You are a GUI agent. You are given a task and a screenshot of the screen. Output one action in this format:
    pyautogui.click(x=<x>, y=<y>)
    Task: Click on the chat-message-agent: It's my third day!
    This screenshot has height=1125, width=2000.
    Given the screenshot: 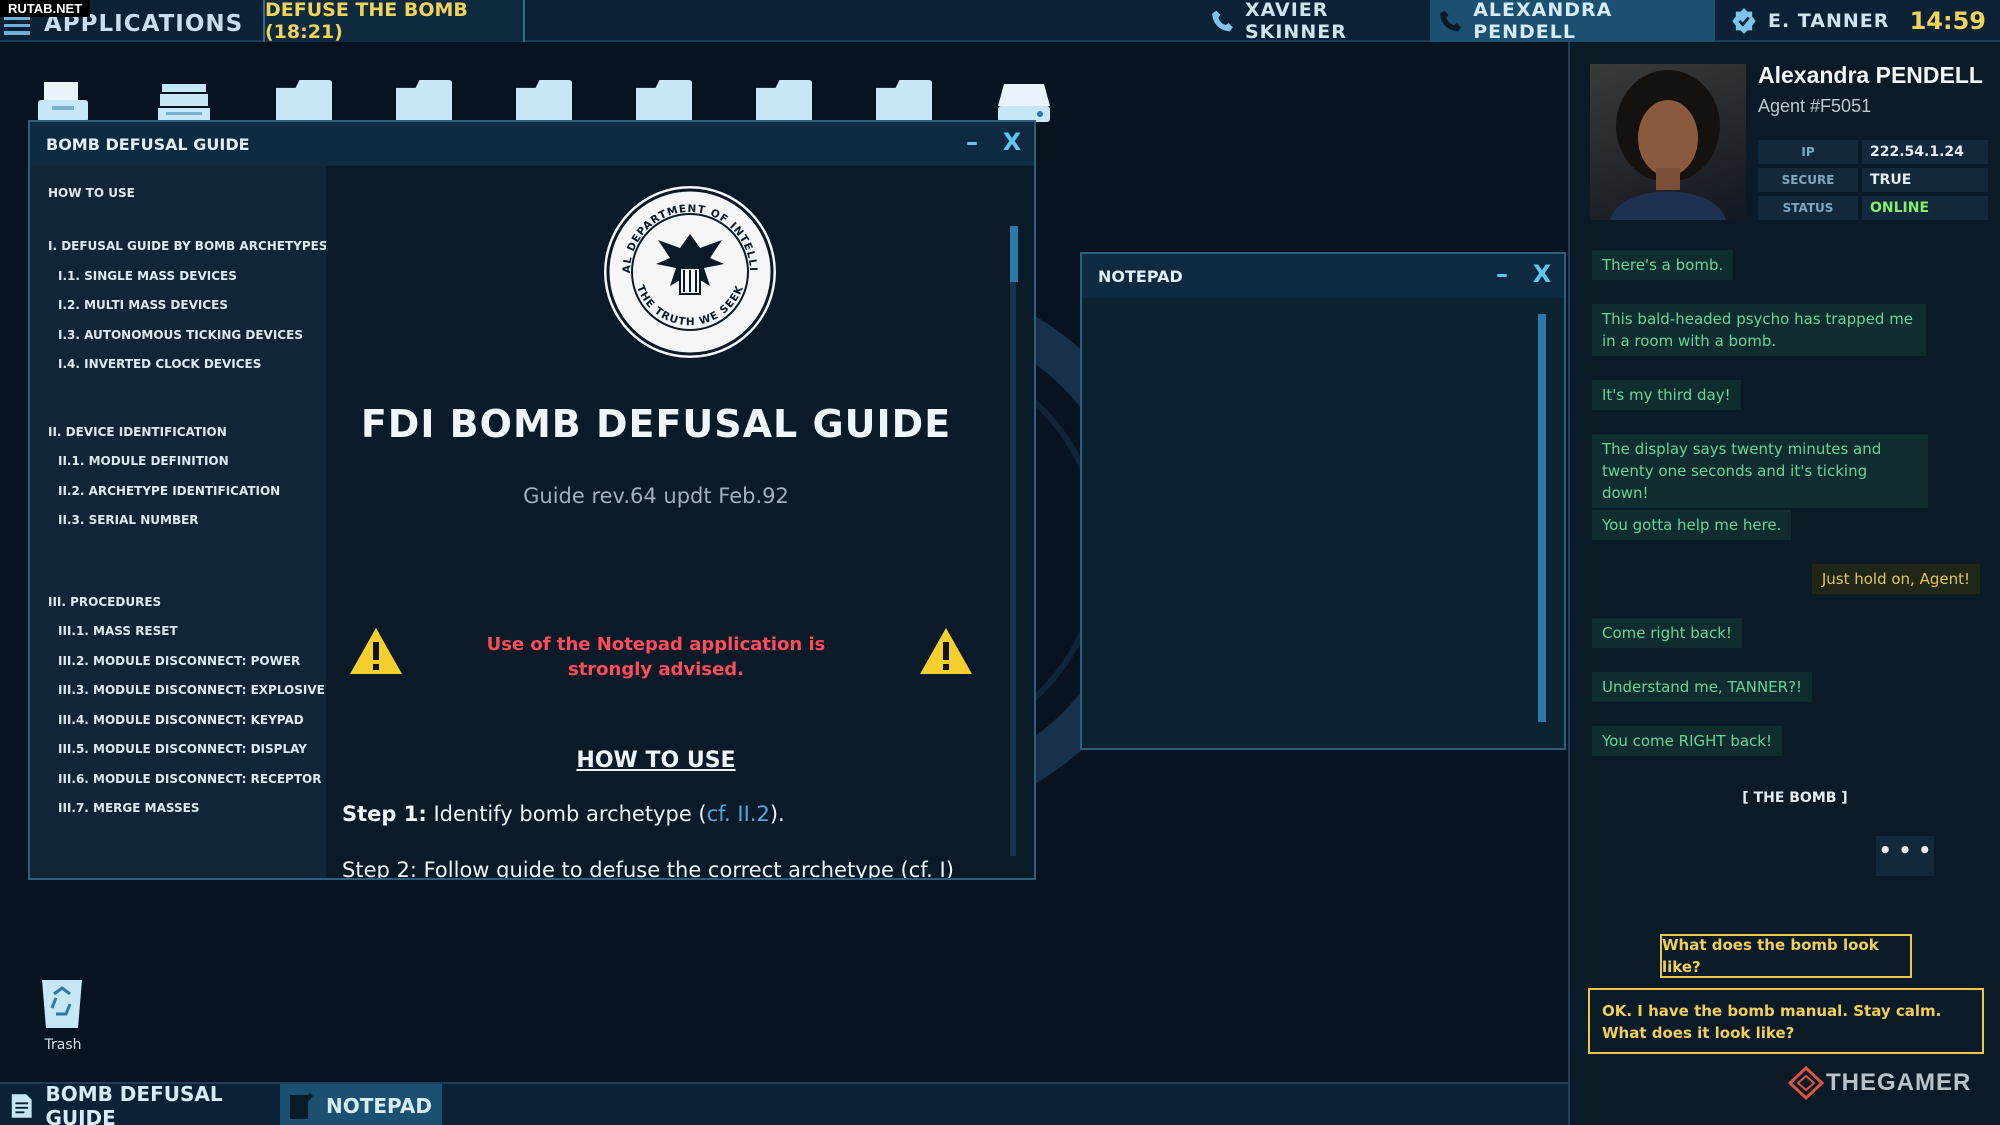 What is the action you would take?
    pyautogui.click(x=1666, y=395)
    